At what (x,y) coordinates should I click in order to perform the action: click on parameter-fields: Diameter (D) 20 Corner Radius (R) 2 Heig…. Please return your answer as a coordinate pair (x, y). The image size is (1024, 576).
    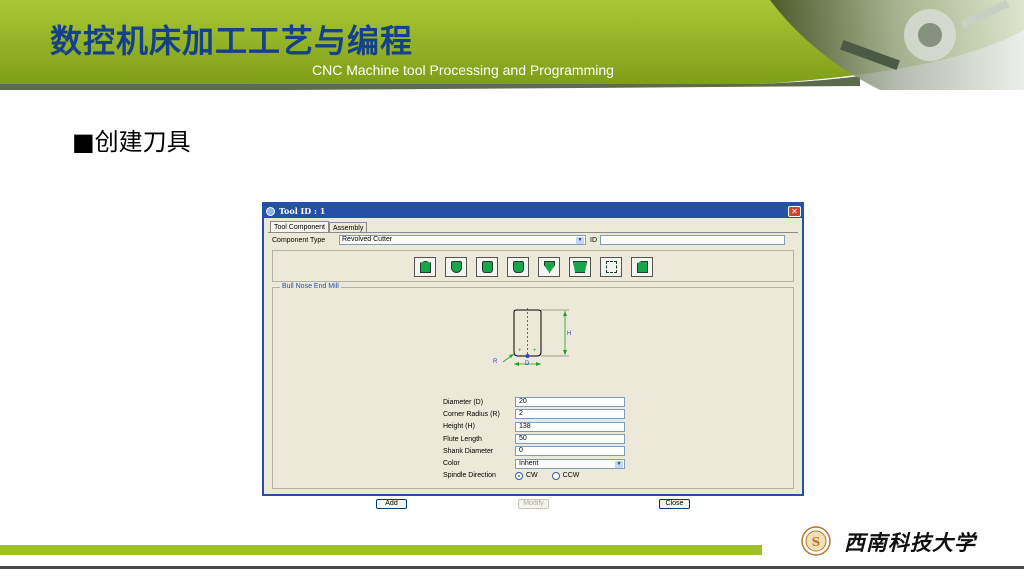
    Looking at the image, I should click on (534, 439).